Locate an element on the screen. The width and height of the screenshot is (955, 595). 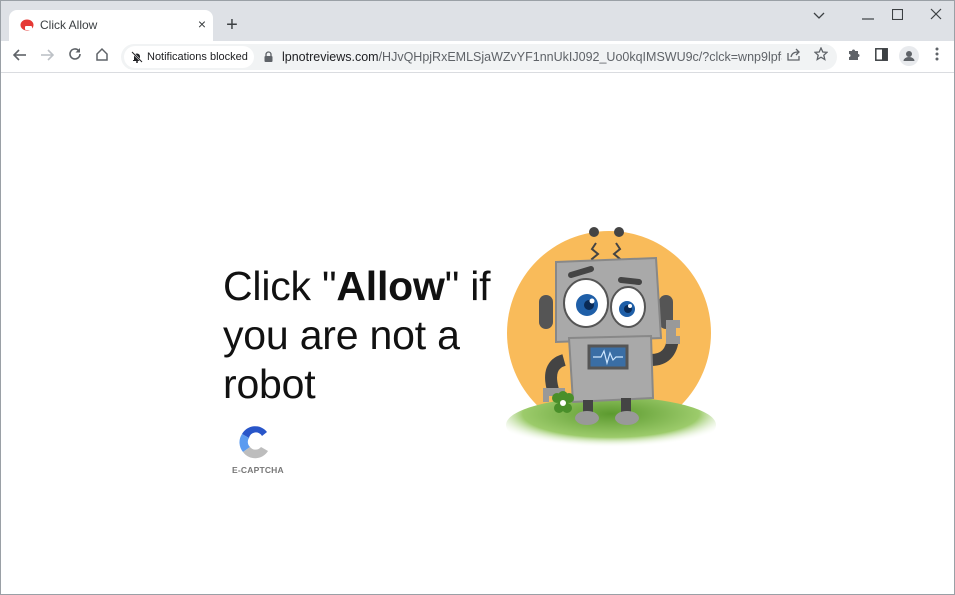
avatar-icon is located at coordinates (909, 56).